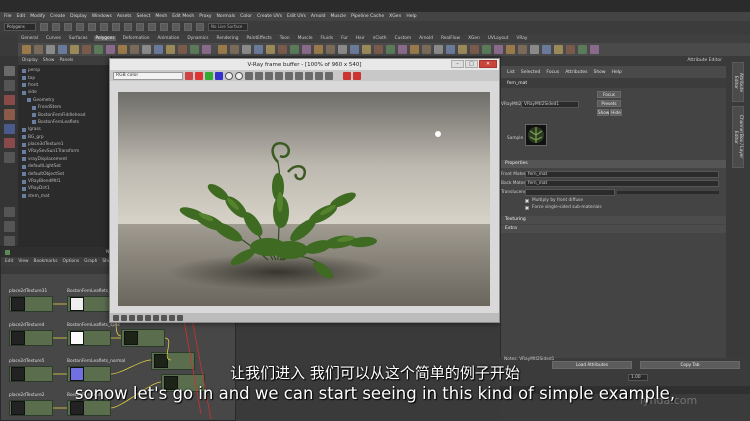 Image resolution: width=750 pixels, height=421 pixels. Describe the element at coordinates (102, 16) in the screenshot. I see `menu-item-windows: Windows` at that location.